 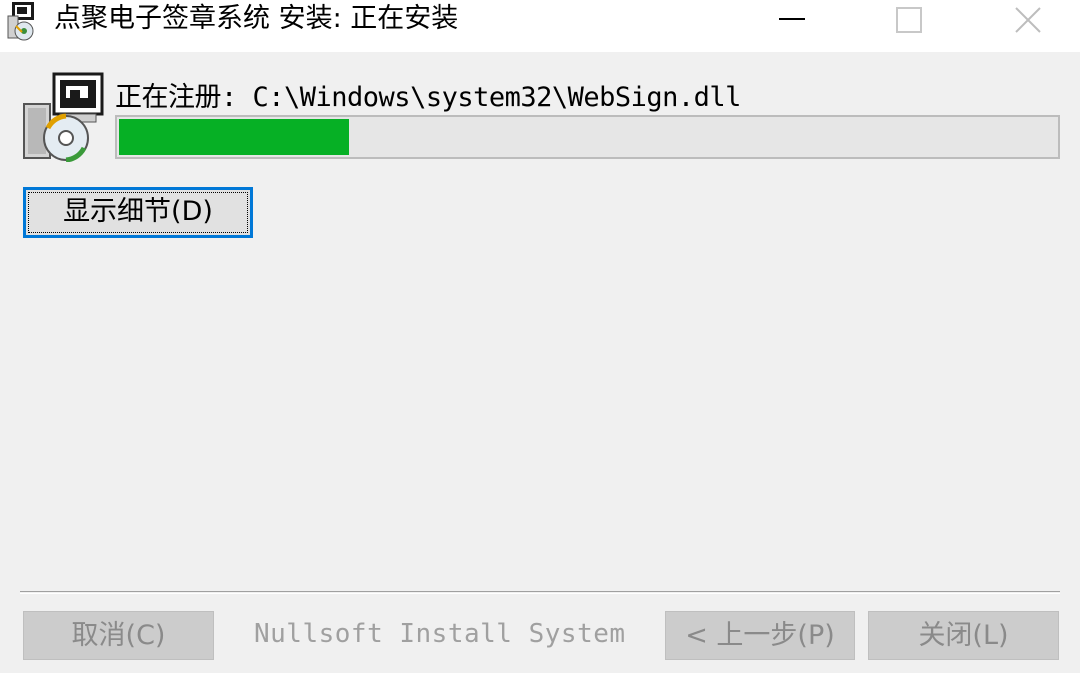 What do you see at coordinates (20, 21) in the screenshot?
I see `installer-icon` at bounding box center [20, 21].